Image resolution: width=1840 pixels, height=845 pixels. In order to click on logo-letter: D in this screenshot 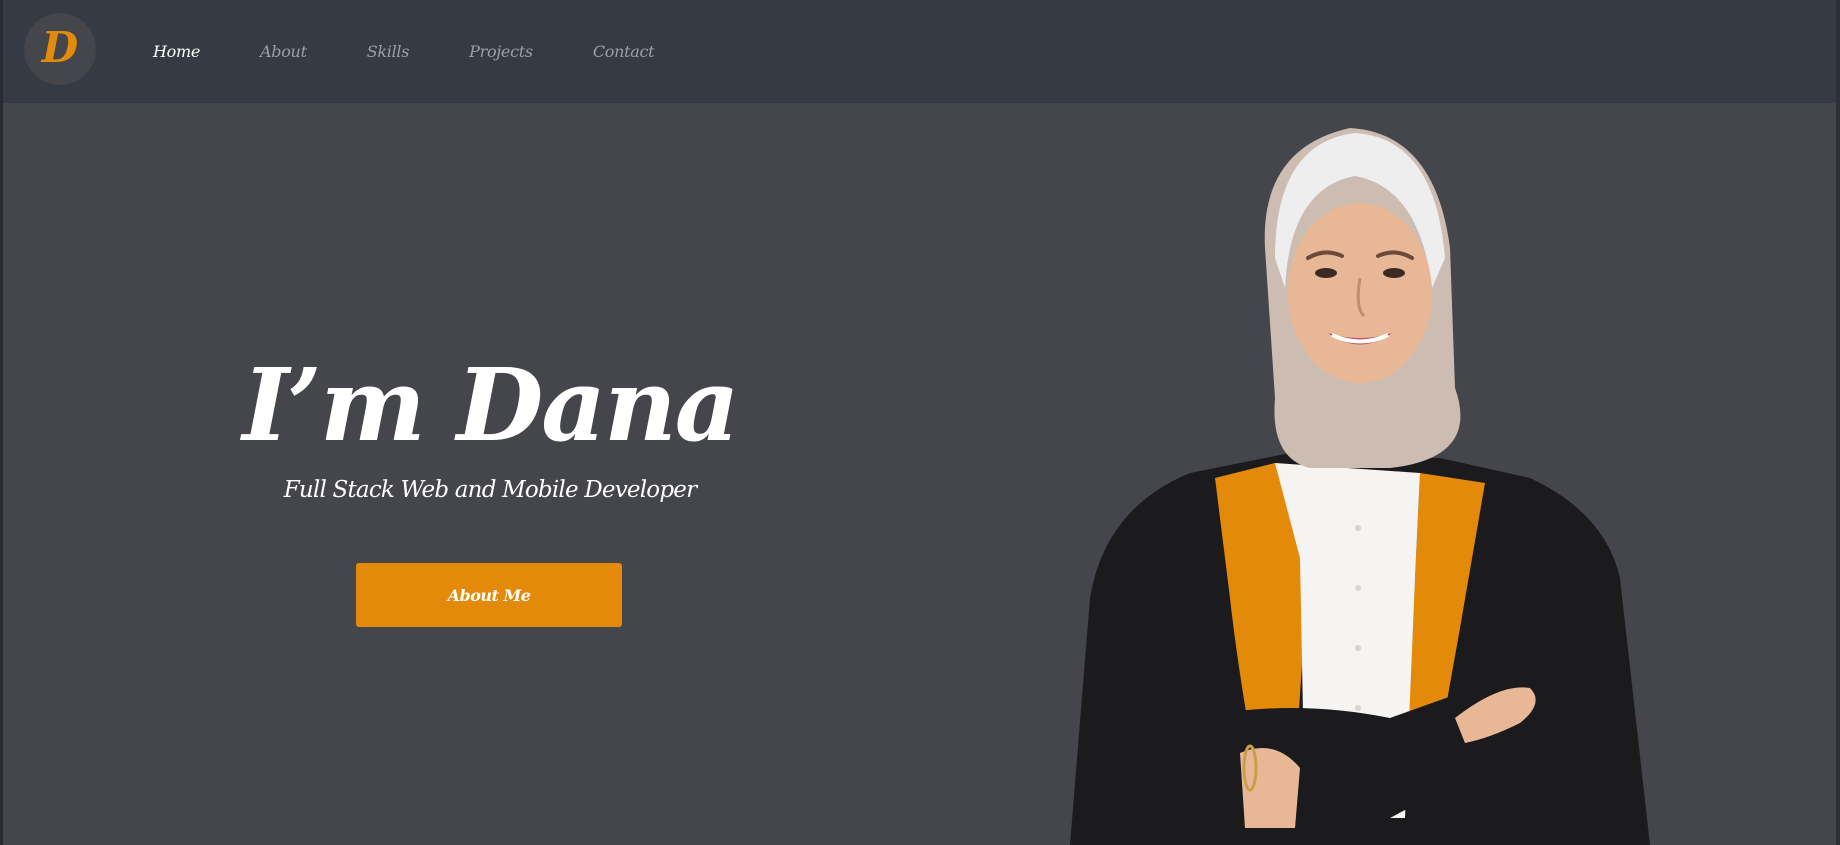, I will do `click(60, 47)`.